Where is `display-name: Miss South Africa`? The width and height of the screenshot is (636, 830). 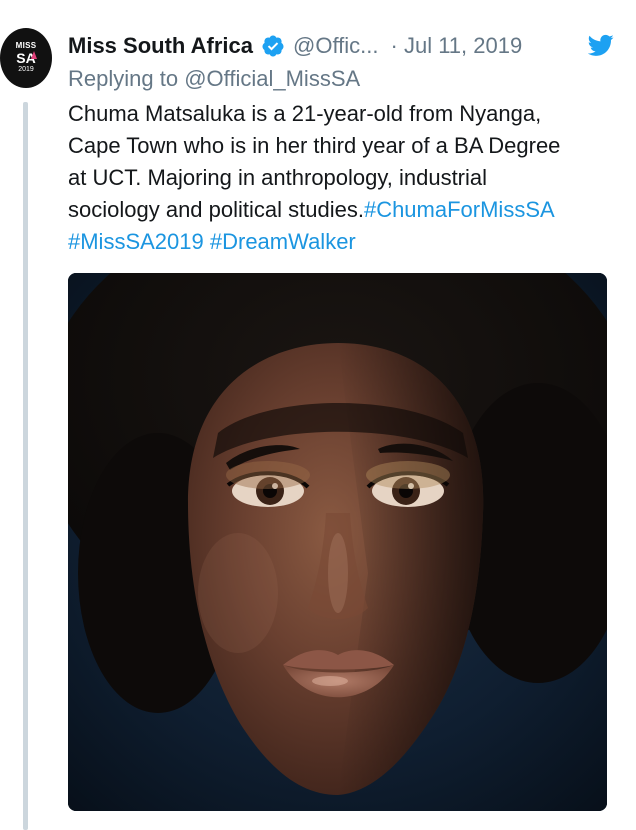 display-name: Miss South Africa is located at coordinates (160, 46).